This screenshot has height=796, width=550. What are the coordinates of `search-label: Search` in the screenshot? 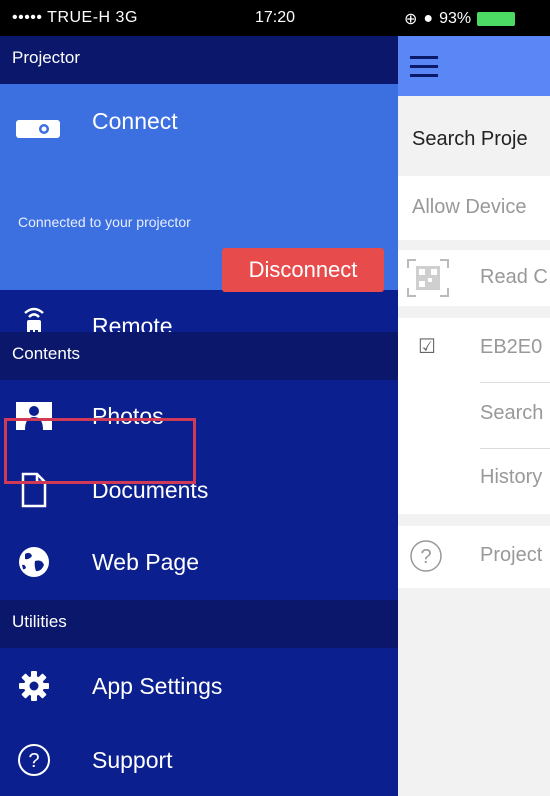 It's located at (511, 413).